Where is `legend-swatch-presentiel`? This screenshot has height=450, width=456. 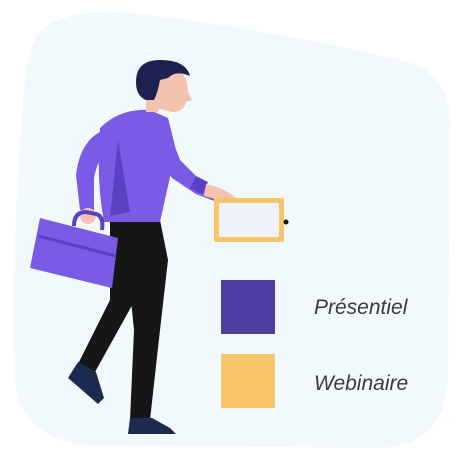 legend-swatch-presentiel is located at coordinates (248, 307).